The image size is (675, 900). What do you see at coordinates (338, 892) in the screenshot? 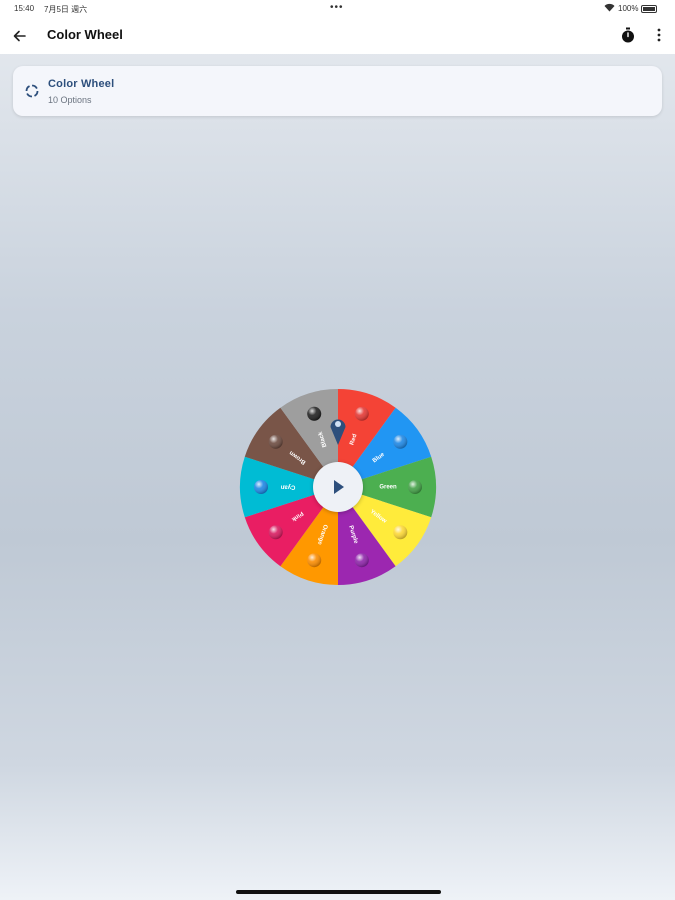
I see `home-indicator` at bounding box center [338, 892].